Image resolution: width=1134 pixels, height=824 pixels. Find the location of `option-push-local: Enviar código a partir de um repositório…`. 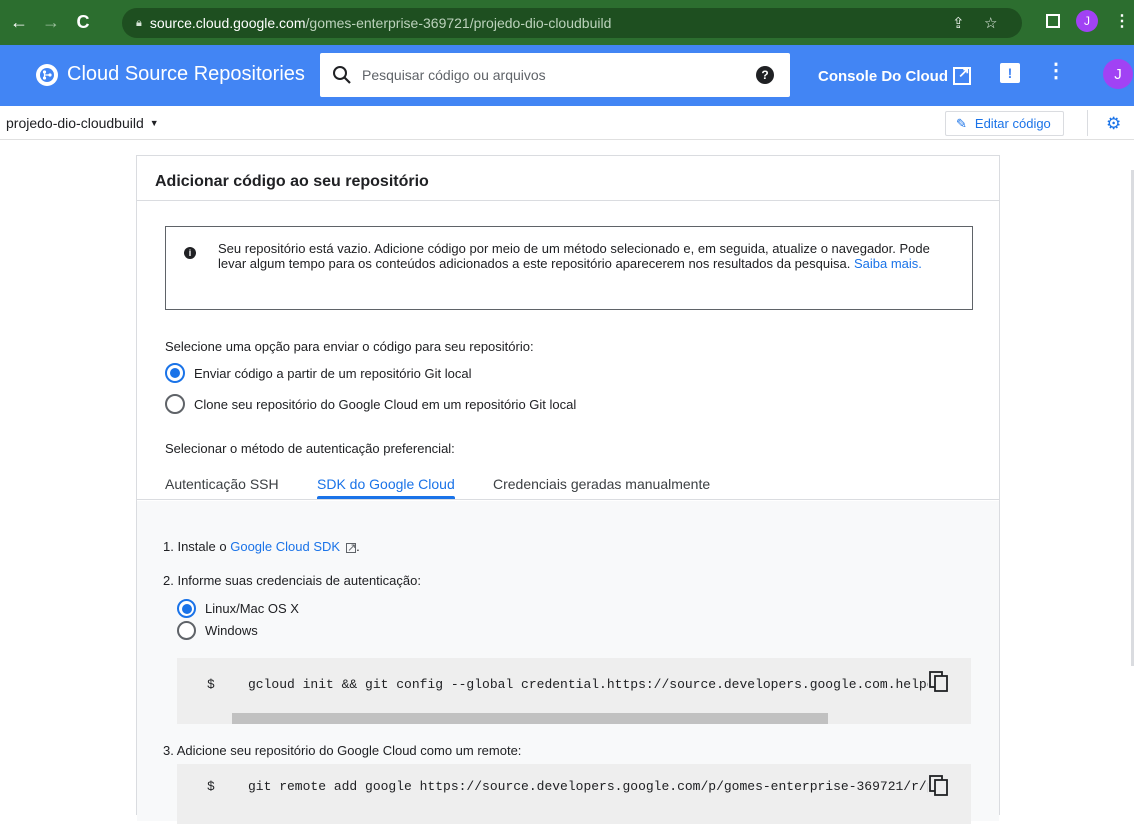

option-push-local: Enviar código a partir de um repositório… is located at coordinates (318, 373).